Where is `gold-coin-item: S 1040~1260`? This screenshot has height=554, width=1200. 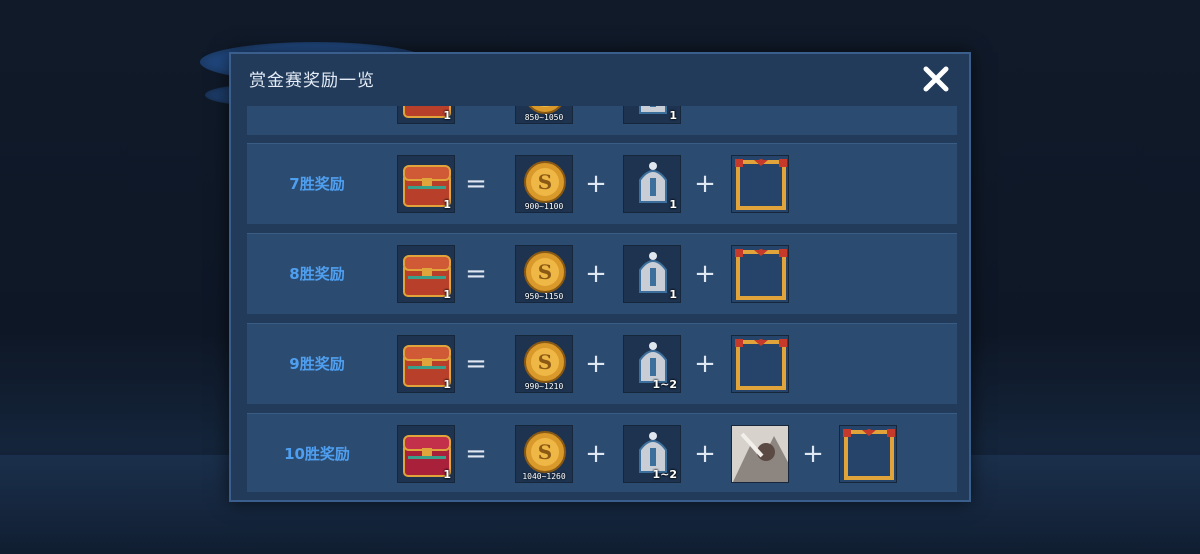 gold-coin-item: S 1040~1260 is located at coordinates (544, 454).